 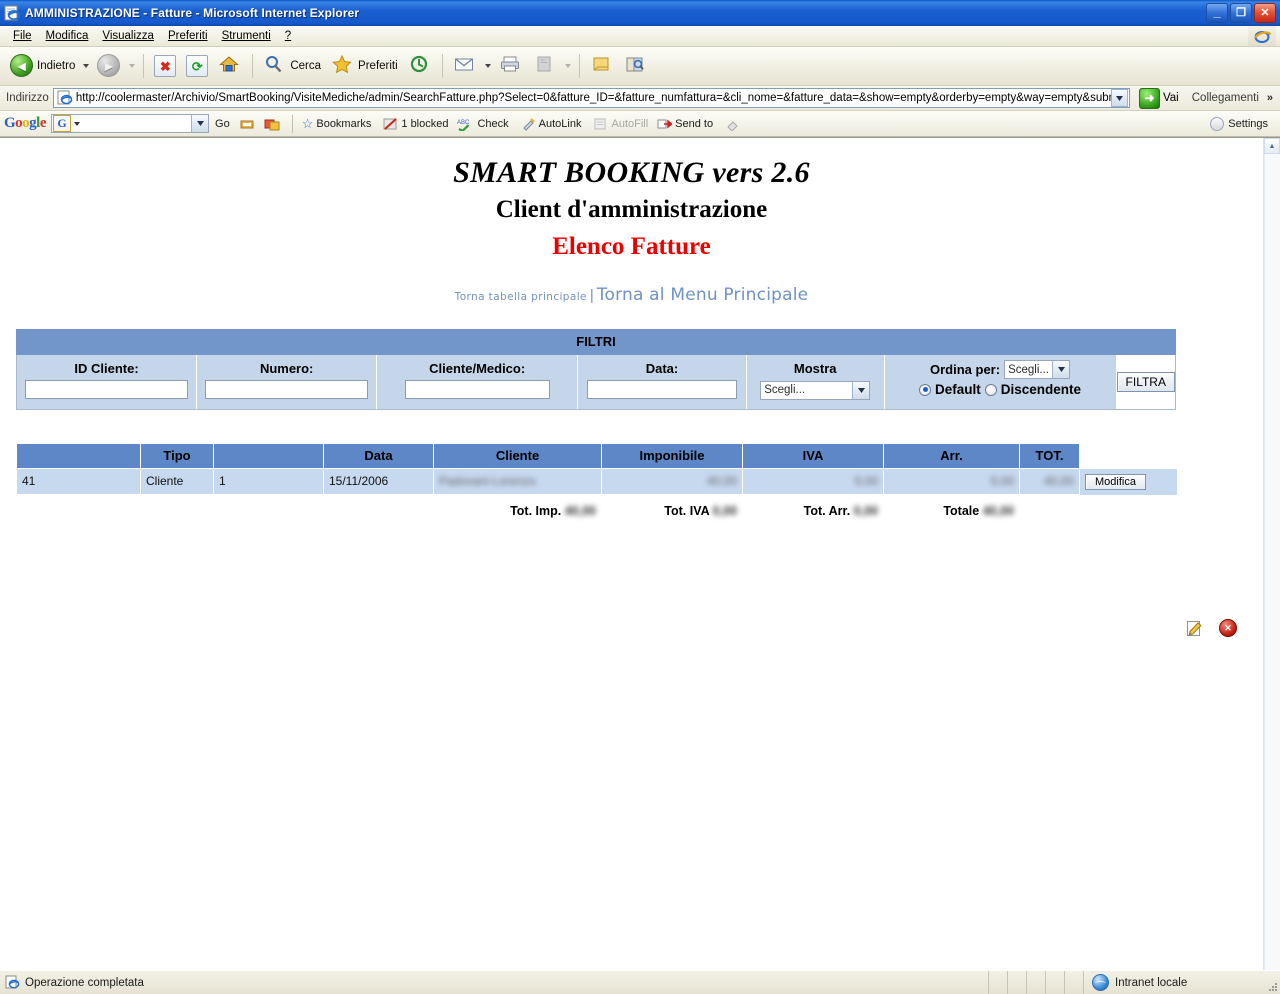 I want to click on delete-icon, so click(x=1228, y=628).